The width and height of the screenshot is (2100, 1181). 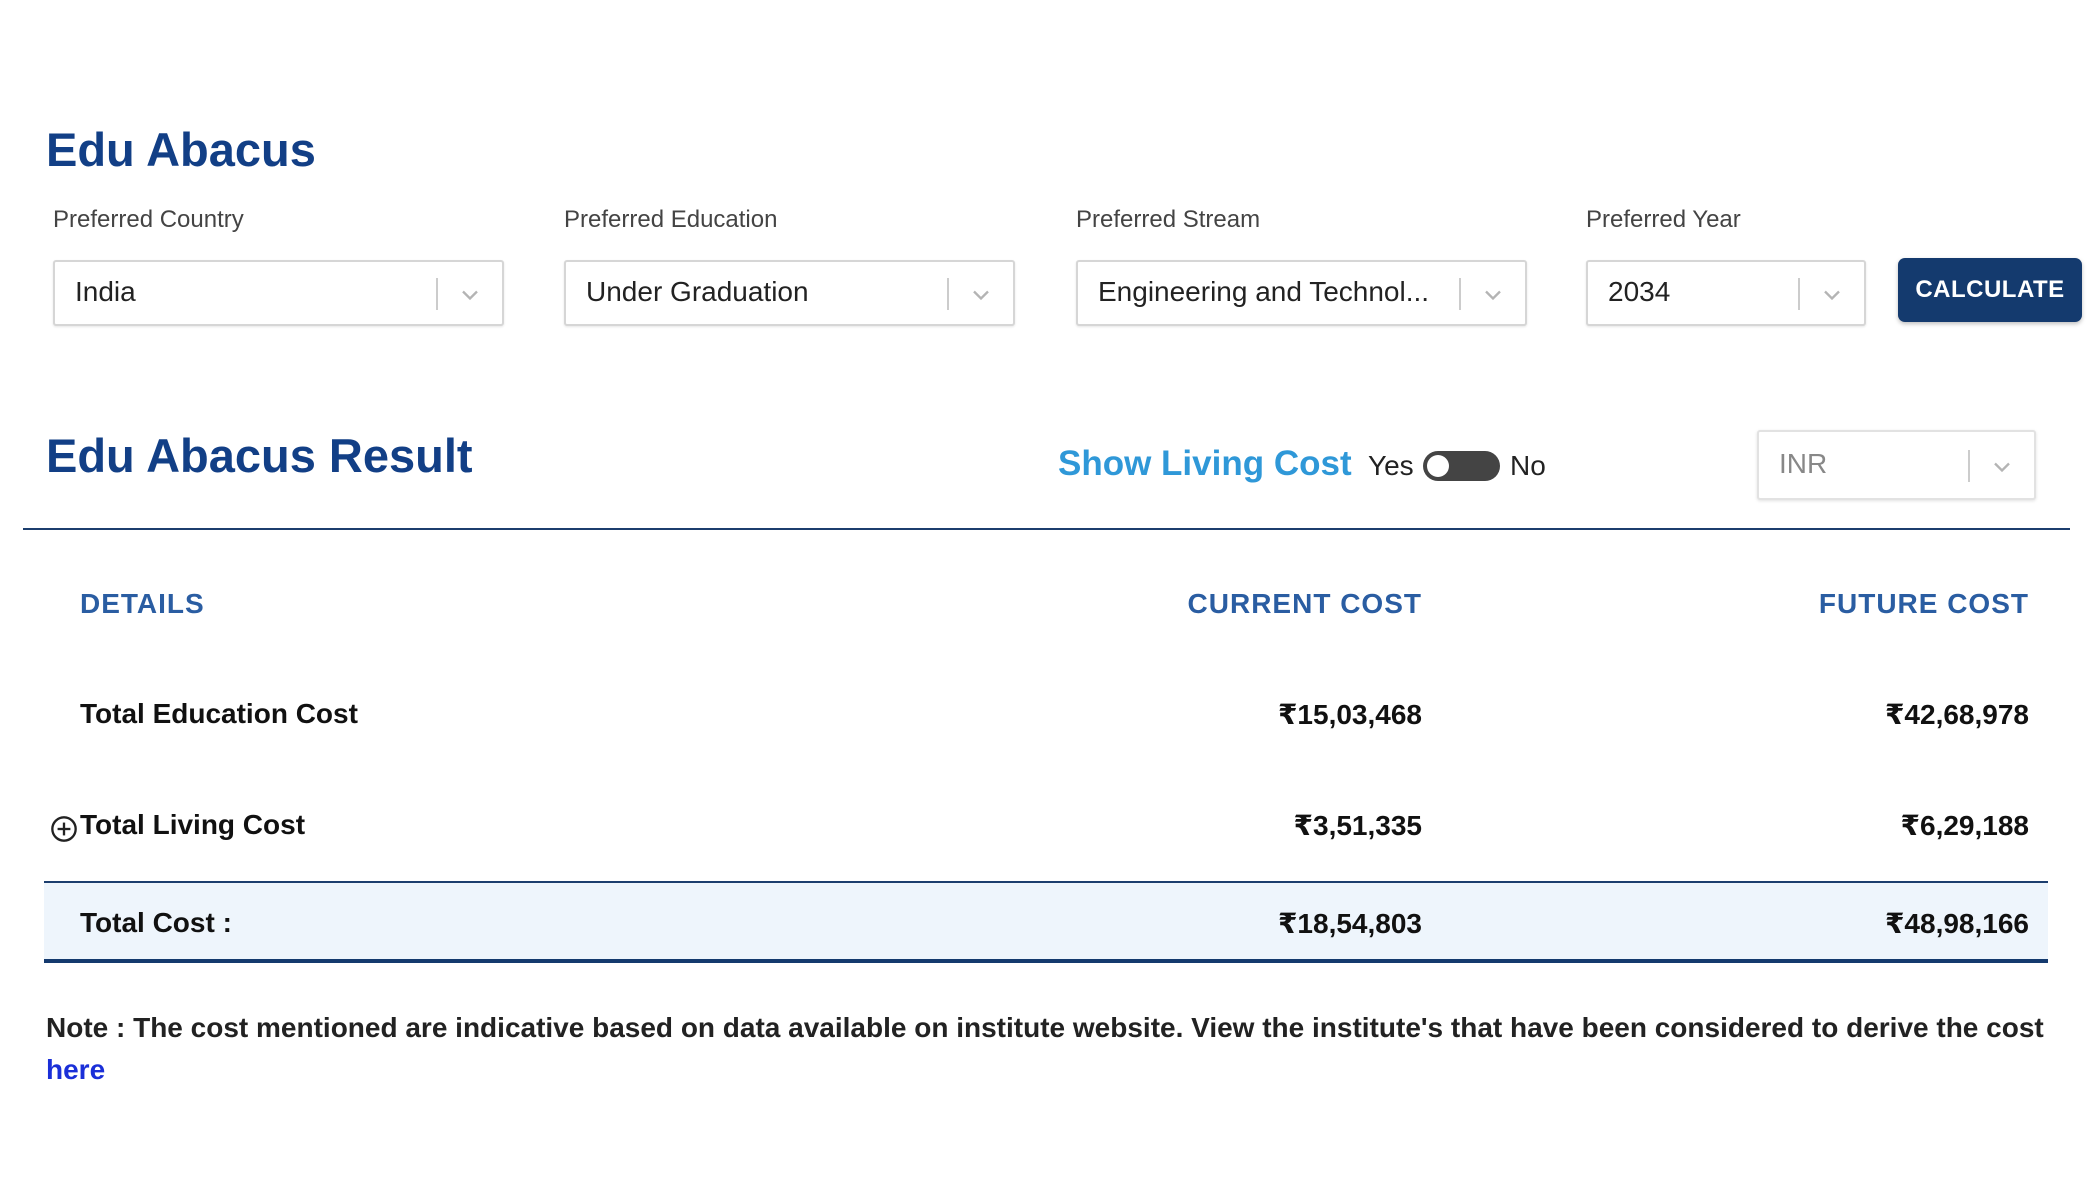 What do you see at coordinates (75, 1069) in the screenshot?
I see `here-link: here` at bounding box center [75, 1069].